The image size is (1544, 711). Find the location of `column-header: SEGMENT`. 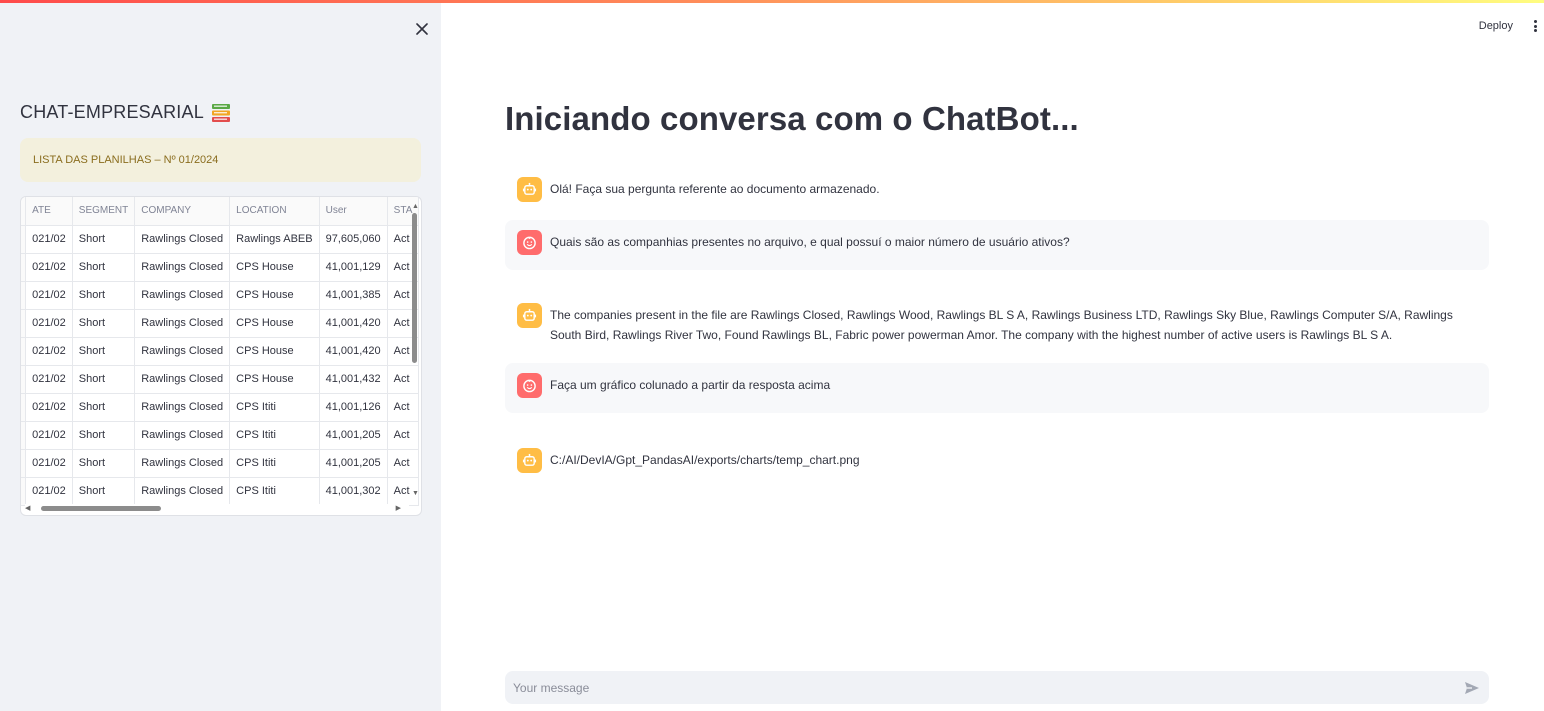

column-header: SEGMENT is located at coordinates (104, 211).